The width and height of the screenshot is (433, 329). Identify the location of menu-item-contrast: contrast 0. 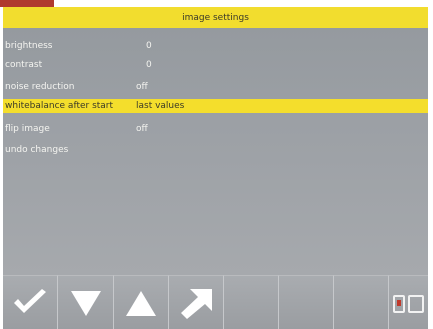
(215, 65).